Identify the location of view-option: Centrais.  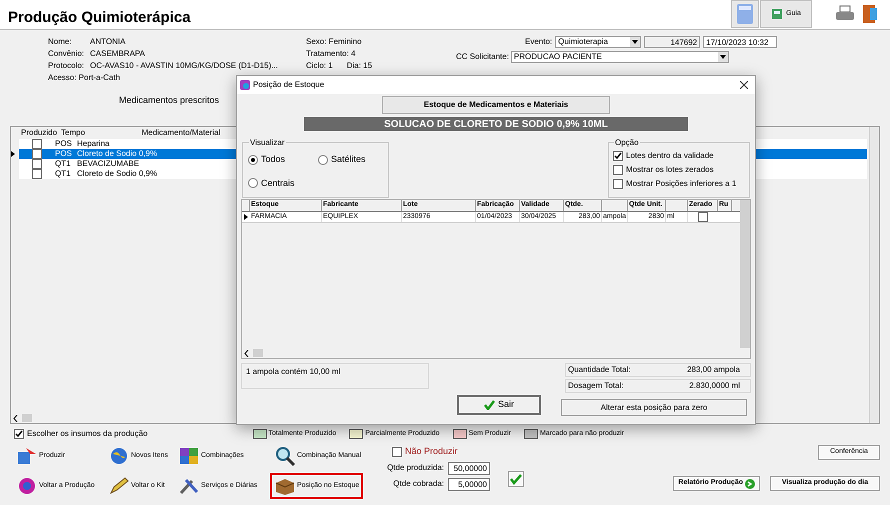
(283, 183).